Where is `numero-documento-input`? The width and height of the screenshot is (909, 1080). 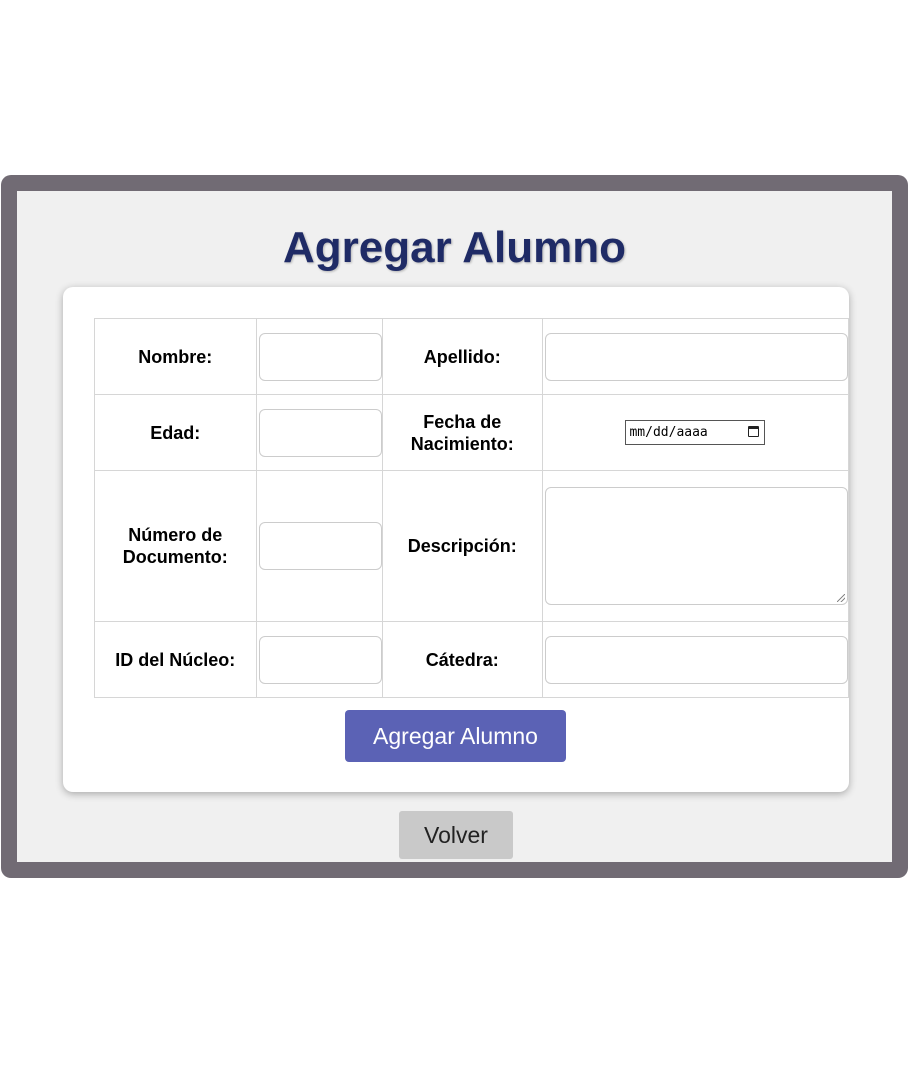 numero-documento-input is located at coordinates (320, 546).